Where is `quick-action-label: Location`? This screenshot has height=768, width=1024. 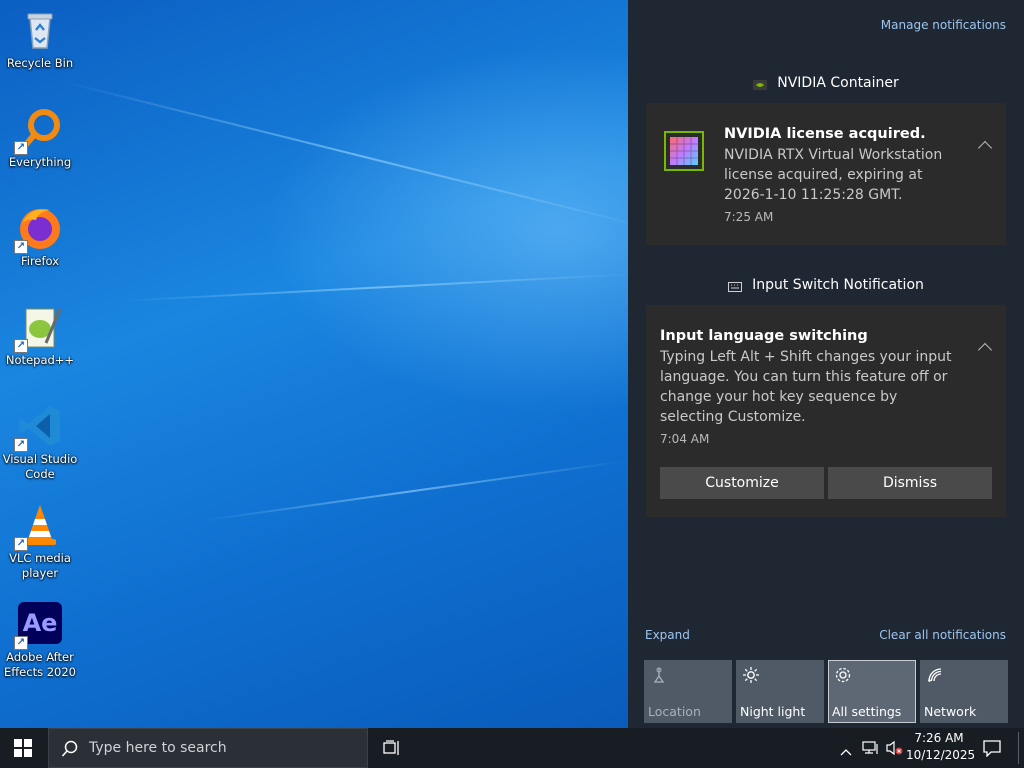 quick-action-label: Location is located at coordinates (674, 711).